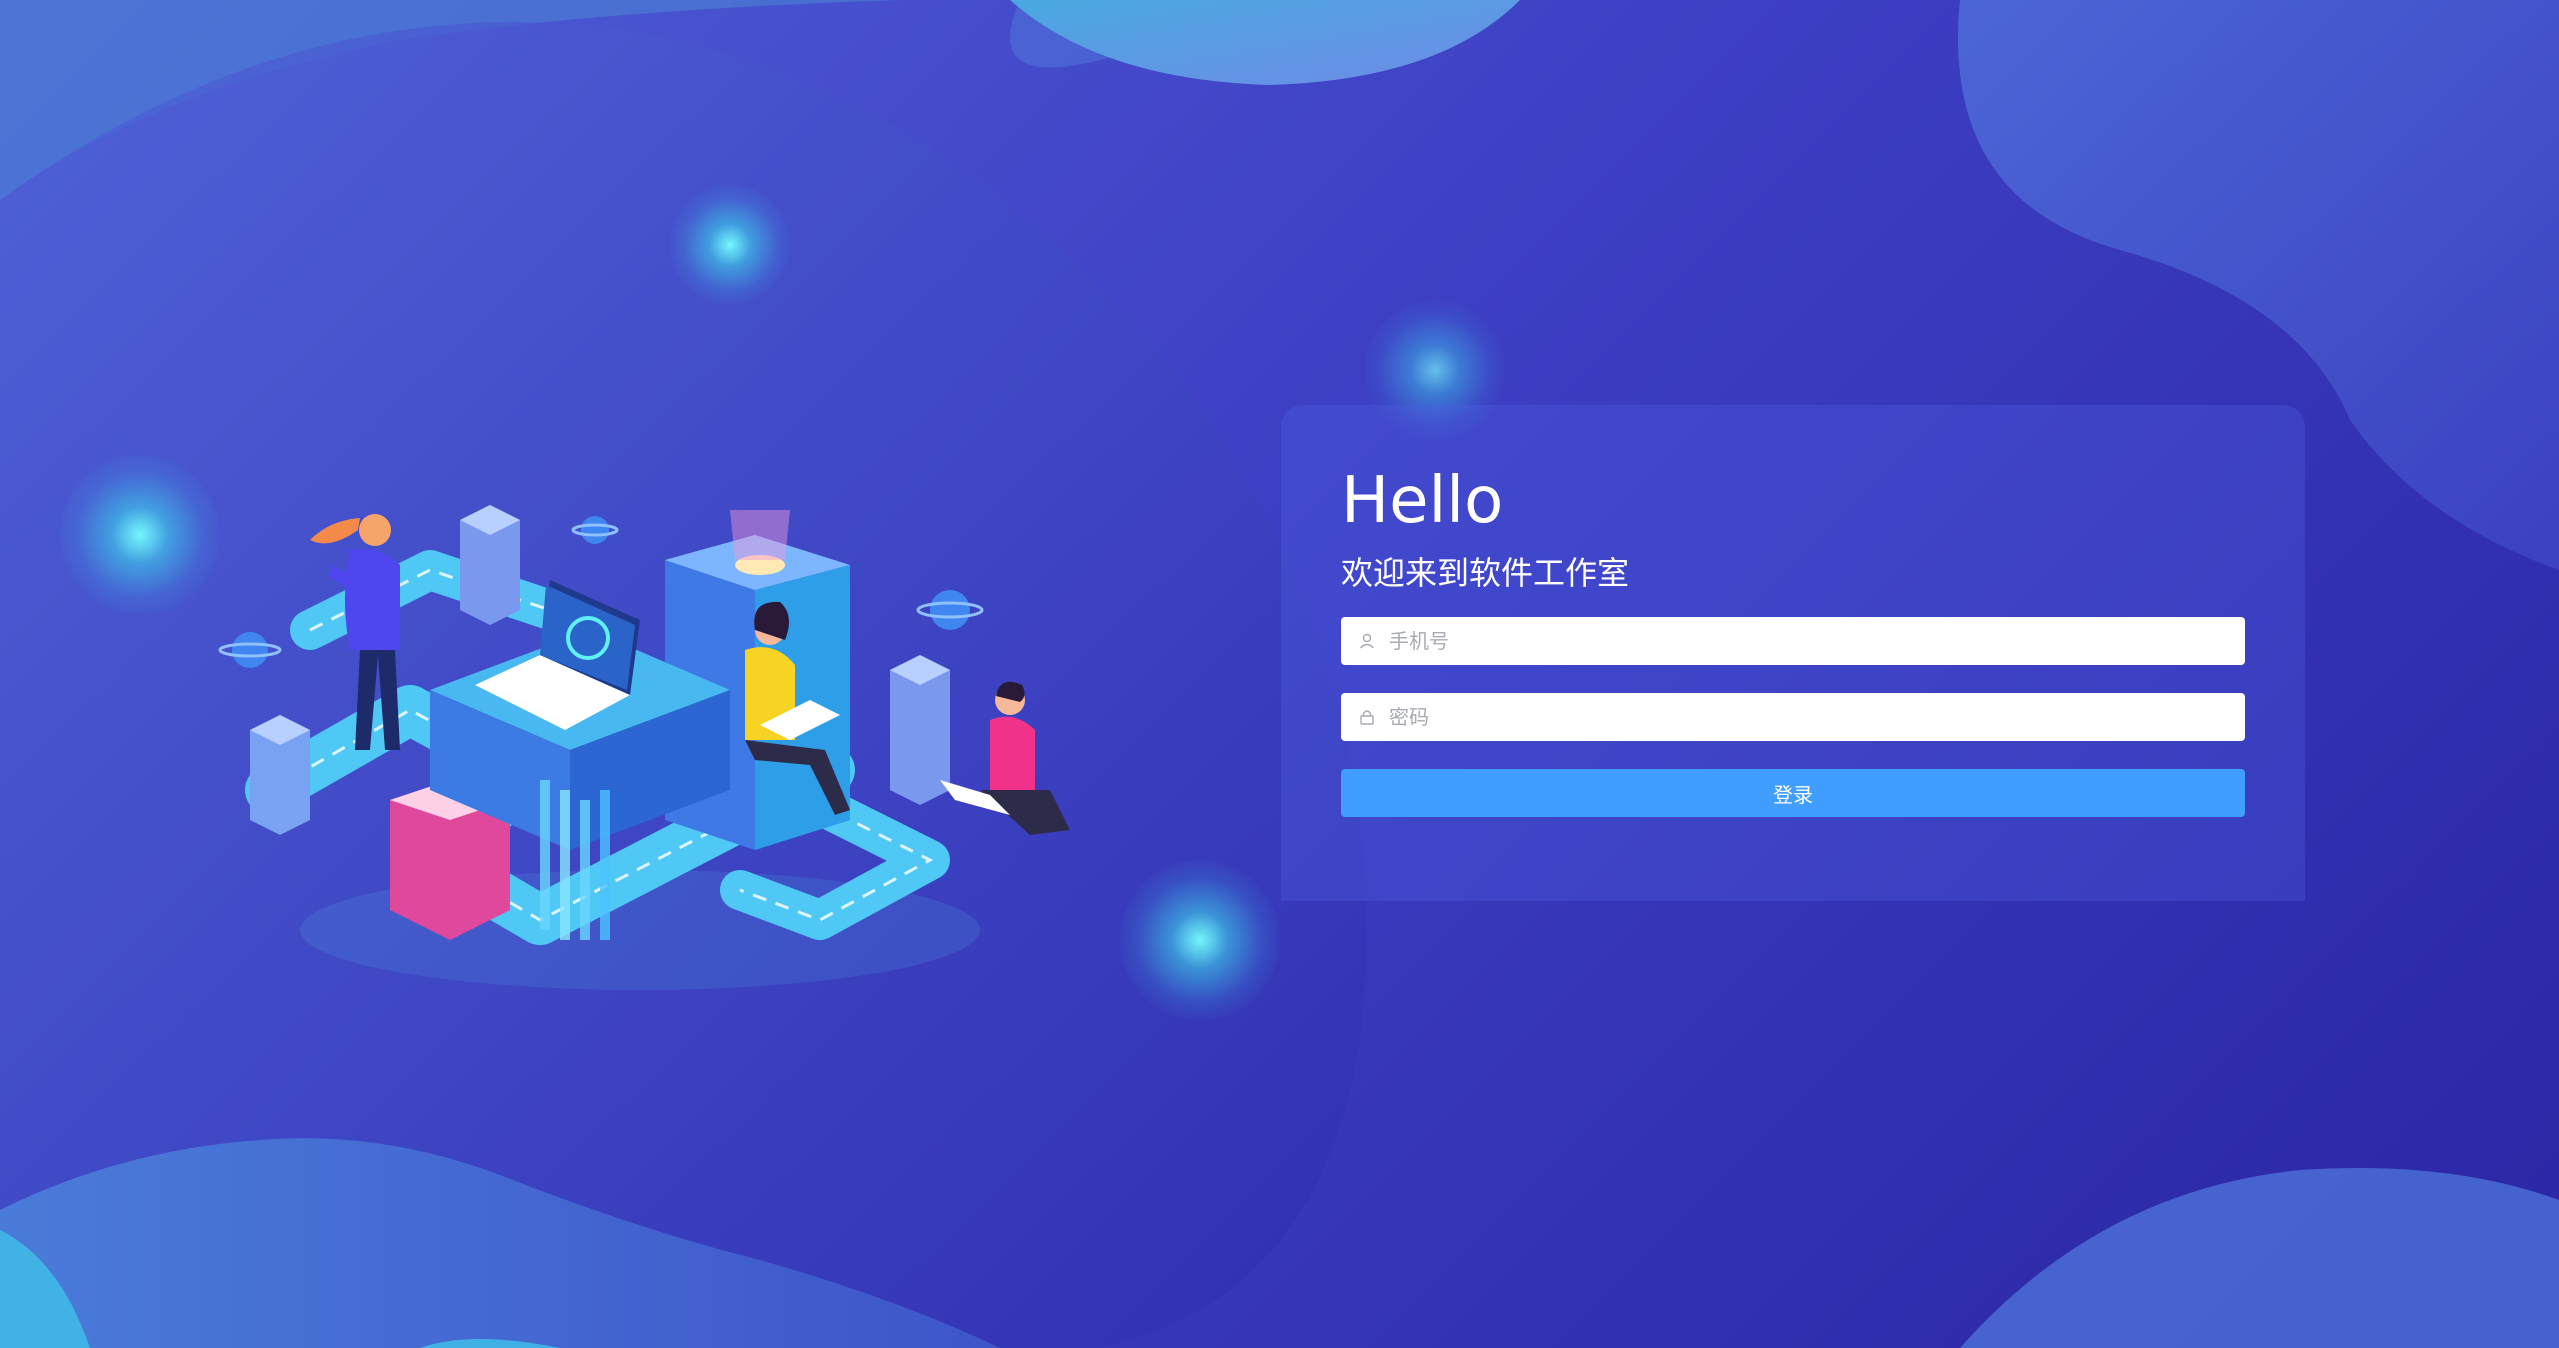 The width and height of the screenshot is (2559, 1348). I want to click on password-input, so click(1816, 717).